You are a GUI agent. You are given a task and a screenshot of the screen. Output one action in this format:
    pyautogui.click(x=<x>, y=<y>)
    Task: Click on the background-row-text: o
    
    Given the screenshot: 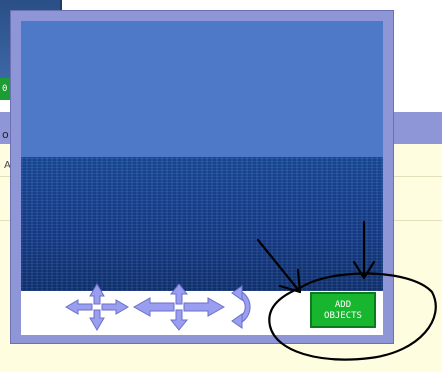 What is the action you would take?
    pyautogui.click(x=5, y=134)
    